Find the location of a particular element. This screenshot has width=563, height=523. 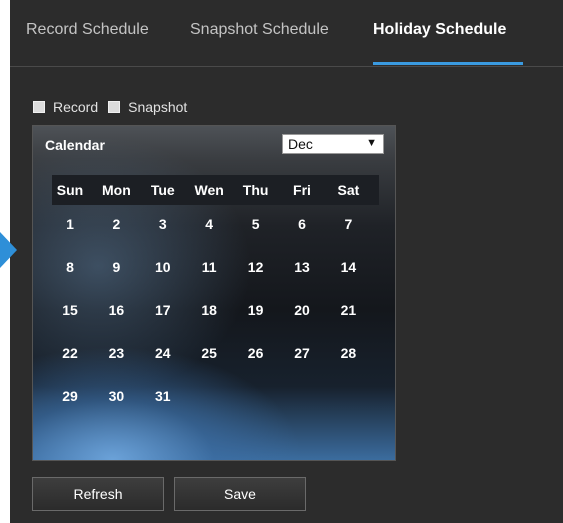

schedule-type-options: Record Snapshot is located at coordinates (115, 107).